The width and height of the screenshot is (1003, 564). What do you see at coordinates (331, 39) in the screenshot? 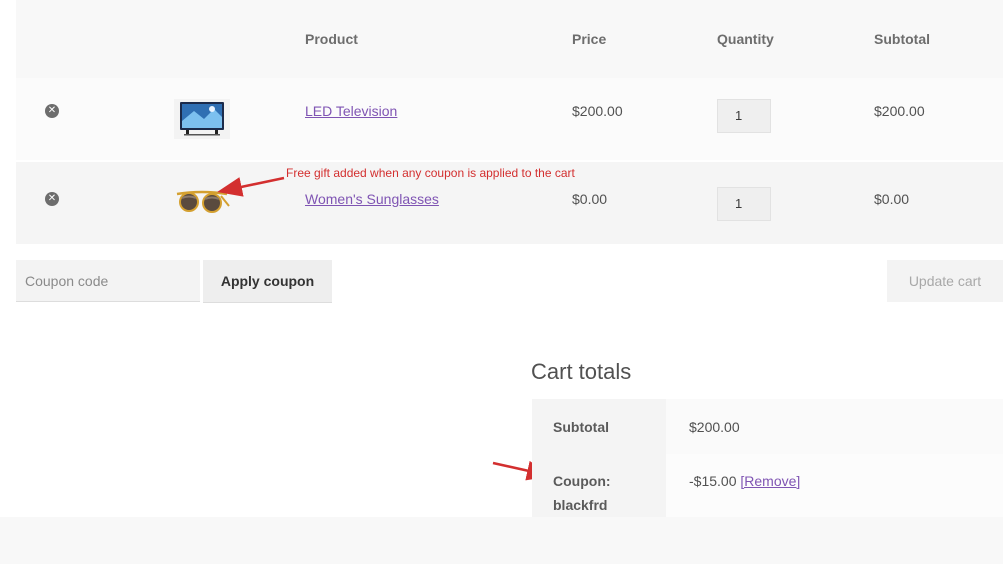
I see `header-product: Product` at bounding box center [331, 39].